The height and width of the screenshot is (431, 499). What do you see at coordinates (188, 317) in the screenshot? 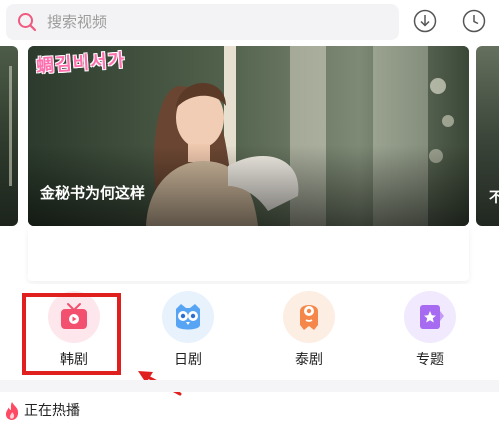
I see `owl-icon` at bounding box center [188, 317].